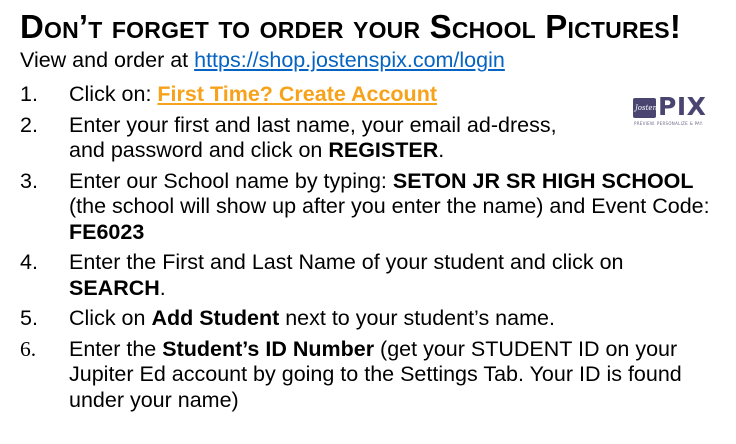 The image size is (736, 444). Describe the element at coordinates (297, 94) in the screenshot. I see `create-account-link: First Time? Create Account` at that location.